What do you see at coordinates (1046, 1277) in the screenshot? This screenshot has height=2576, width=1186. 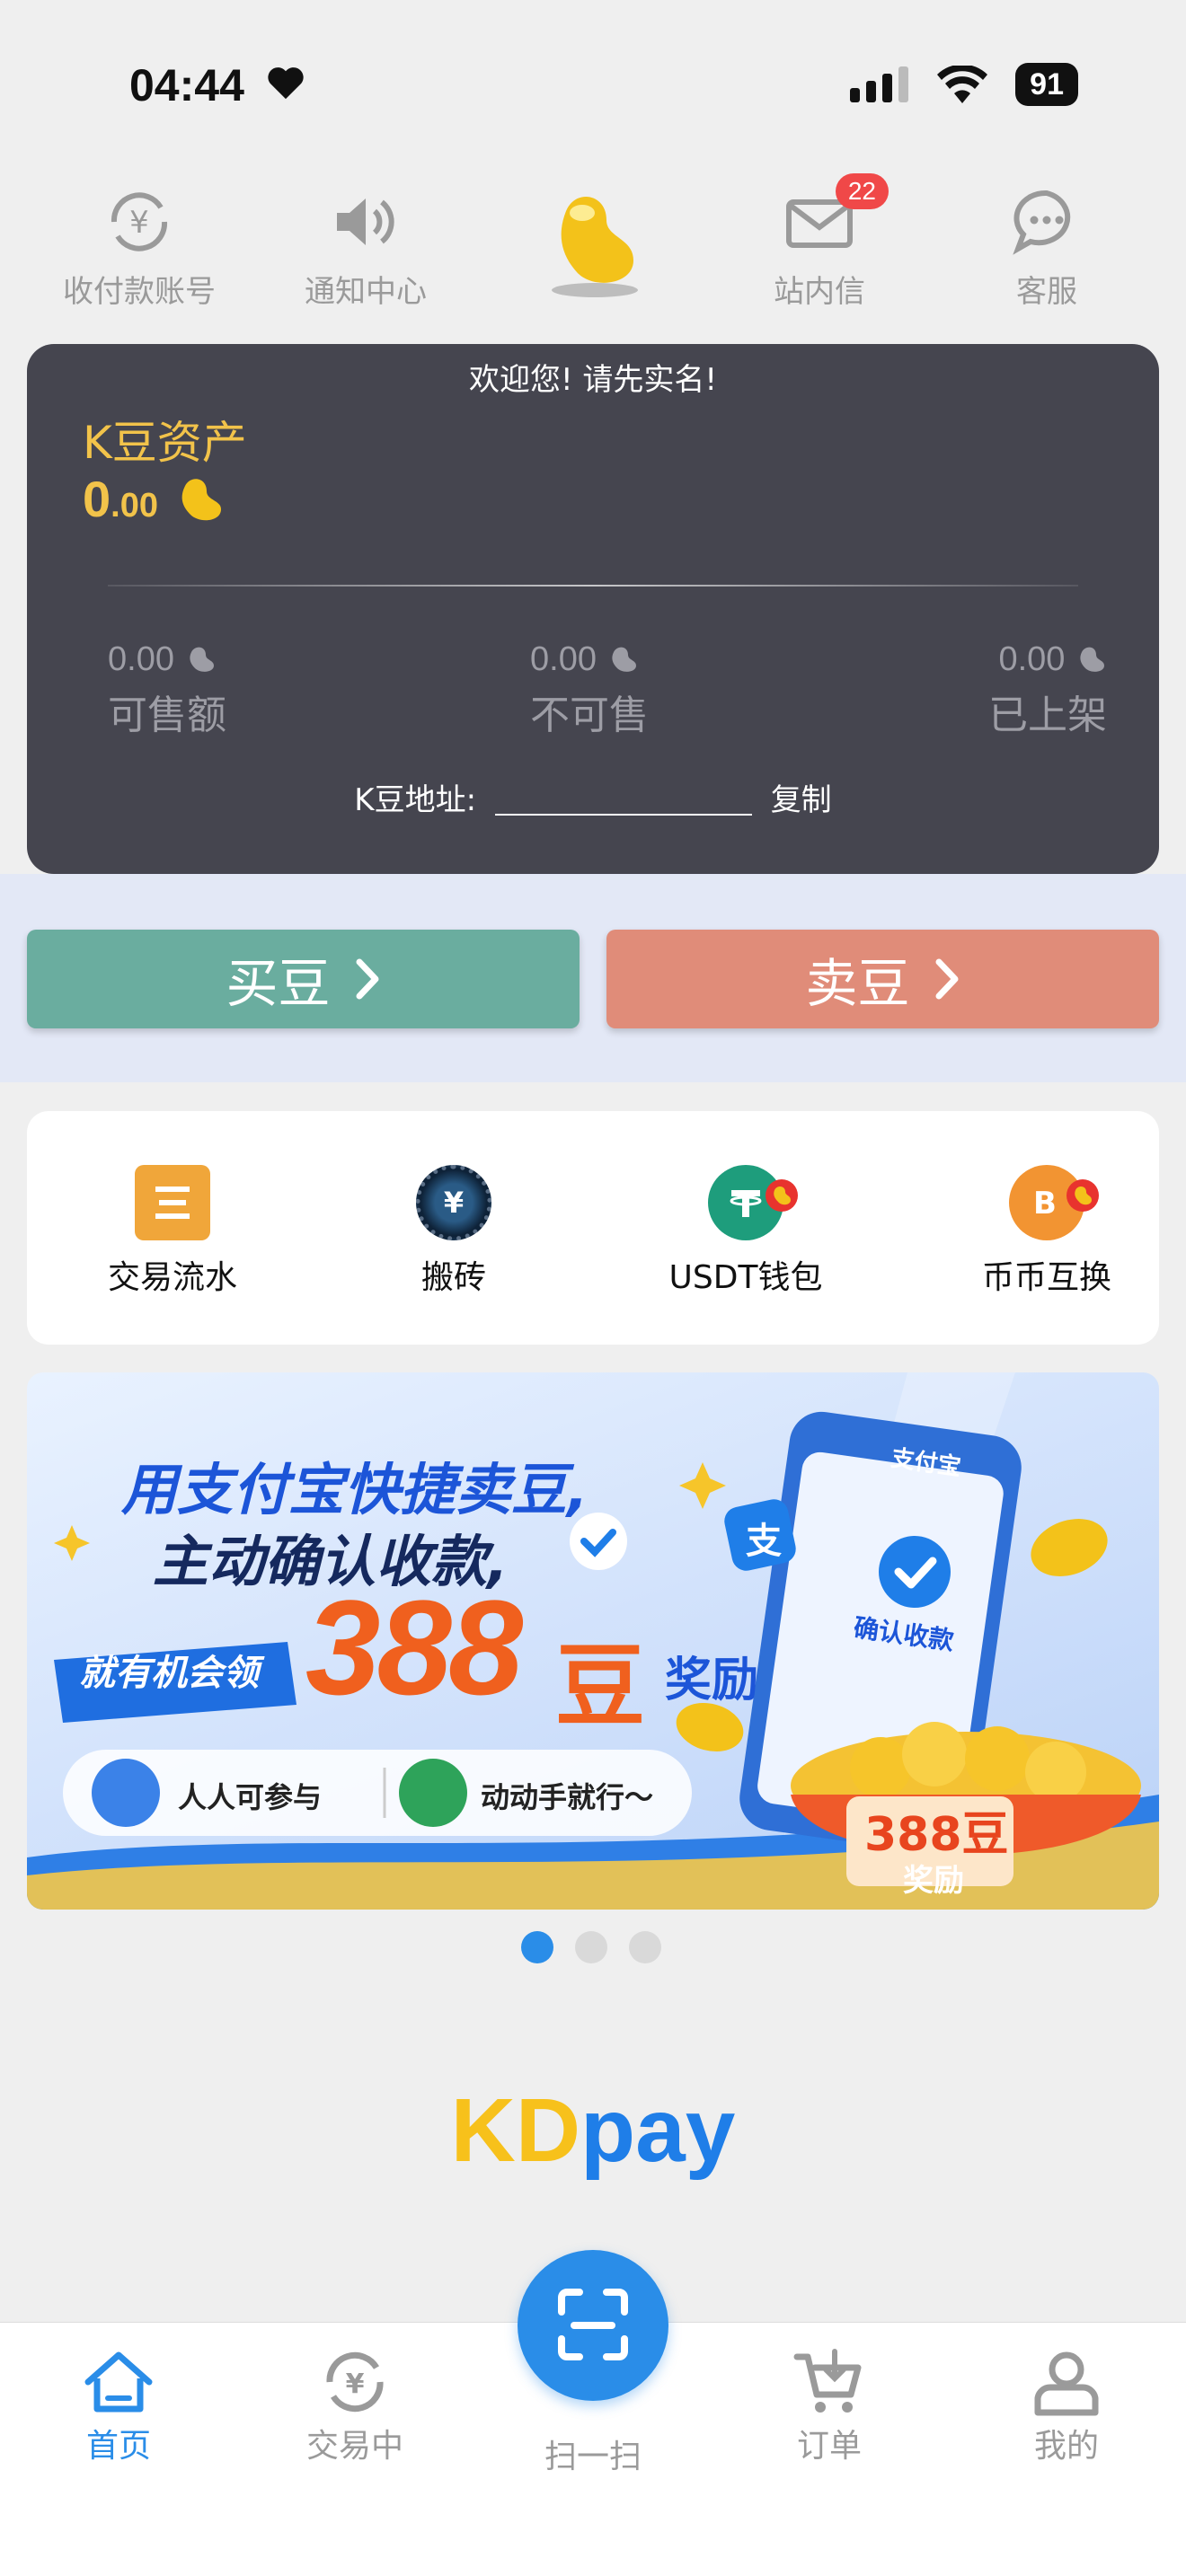 I see `quick-label: 币币互换` at bounding box center [1046, 1277].